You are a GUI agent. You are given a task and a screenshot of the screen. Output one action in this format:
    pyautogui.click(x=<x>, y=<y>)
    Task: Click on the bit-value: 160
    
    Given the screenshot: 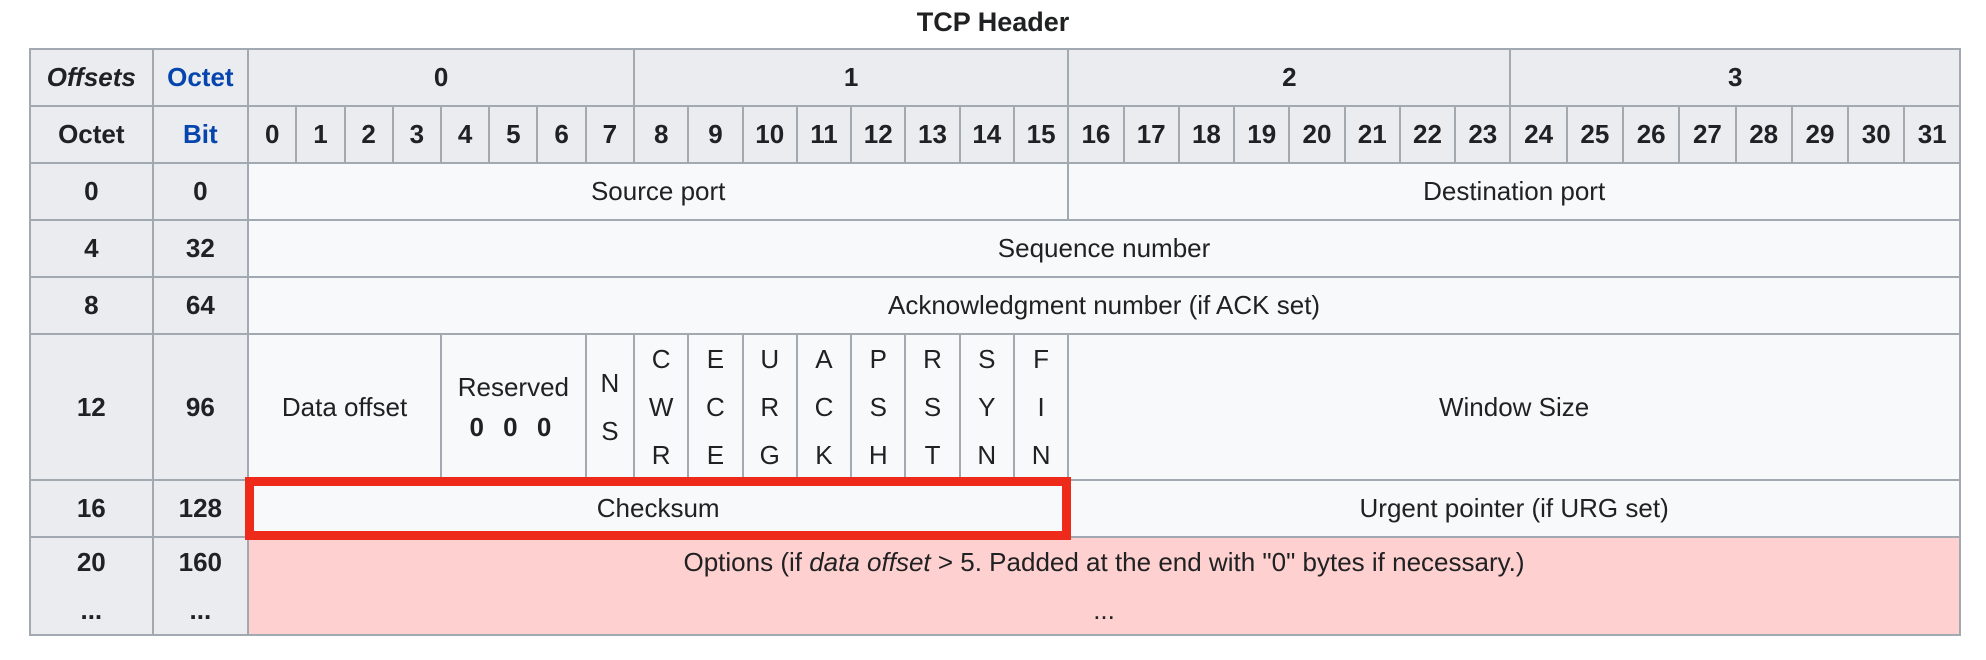 What is the action you would take?
    pyautogui.click(x=200, y=562)
    